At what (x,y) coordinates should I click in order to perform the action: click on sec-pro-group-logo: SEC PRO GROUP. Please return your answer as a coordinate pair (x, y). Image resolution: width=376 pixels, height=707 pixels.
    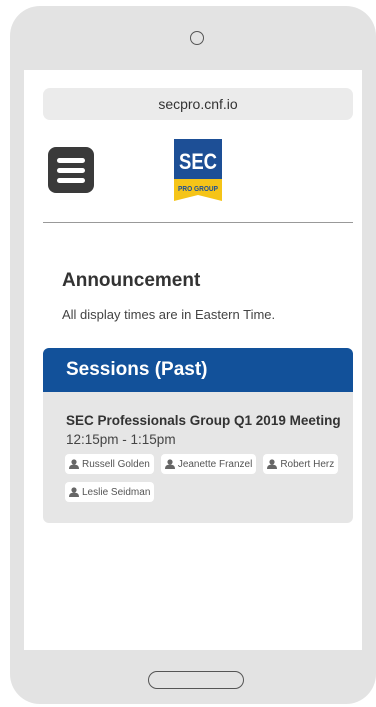
    Looking at the image, I should click on (198, 170).